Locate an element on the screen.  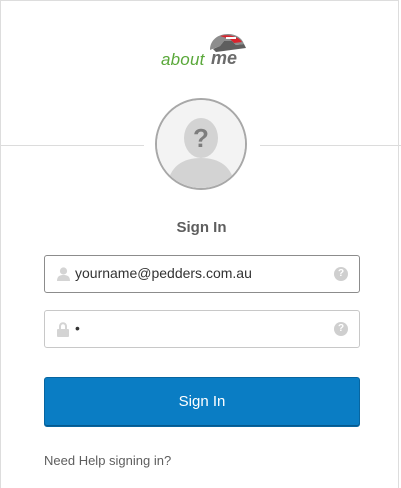
lock-icon is located at coordinates (63, 329).